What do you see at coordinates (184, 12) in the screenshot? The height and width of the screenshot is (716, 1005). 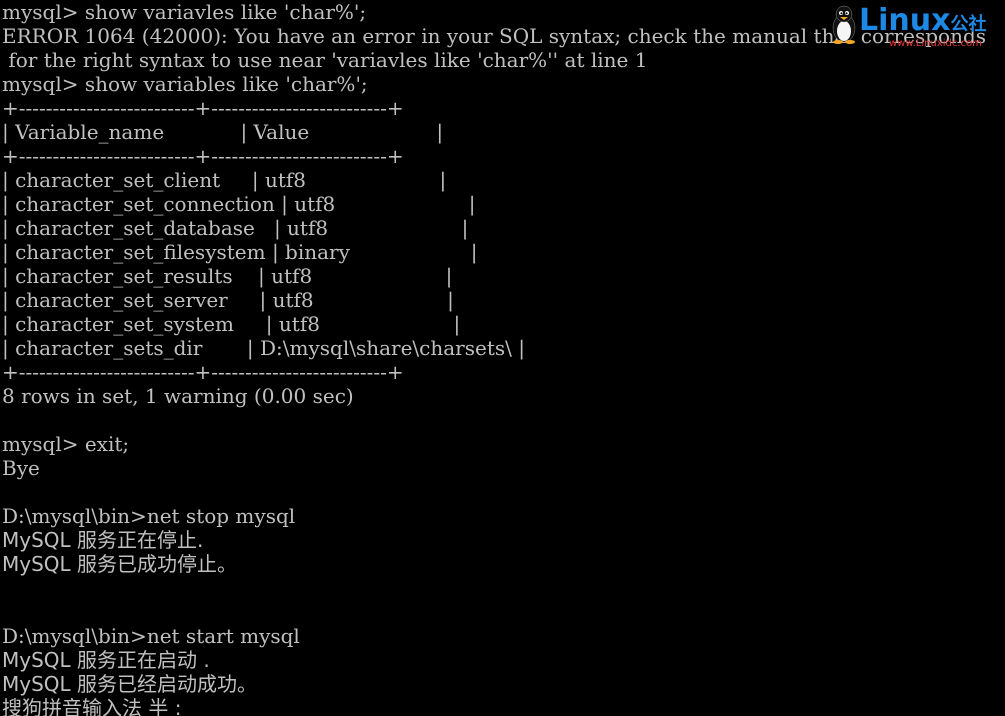 I see `terminal-line: mysql> show variavles like 'char%';` at bounding box center [184, 12].